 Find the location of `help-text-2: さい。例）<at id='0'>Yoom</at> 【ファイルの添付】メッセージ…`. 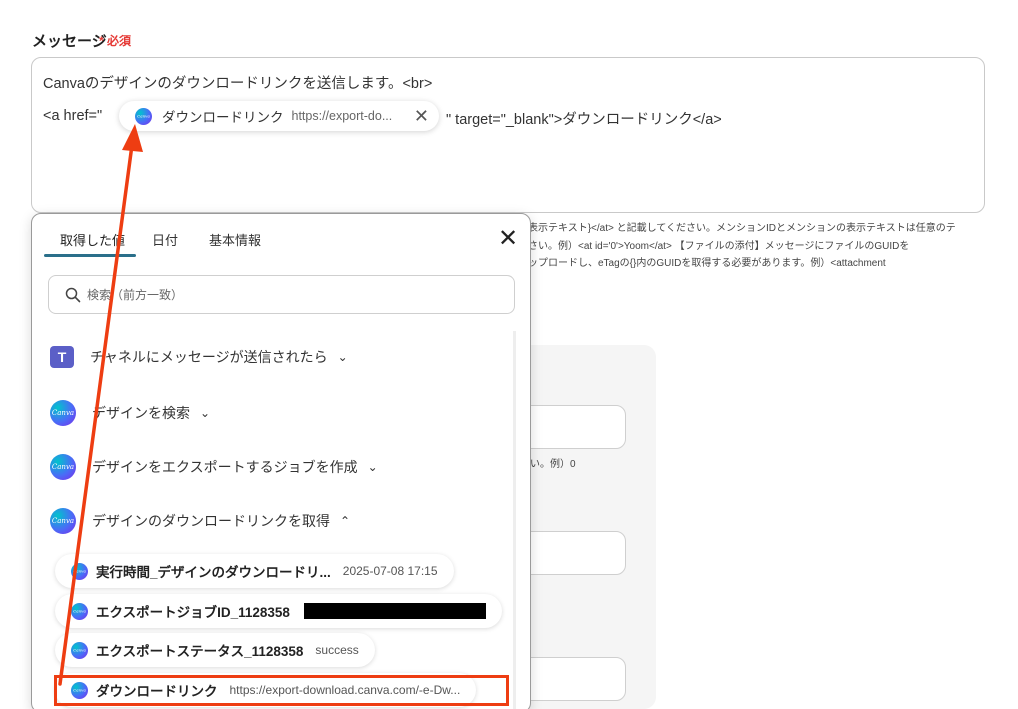

help-text-2: さい。例）<at id='0'>Yoom</at> 【ファイルの添付】メッセージ… is located at coordinates (719, 246).